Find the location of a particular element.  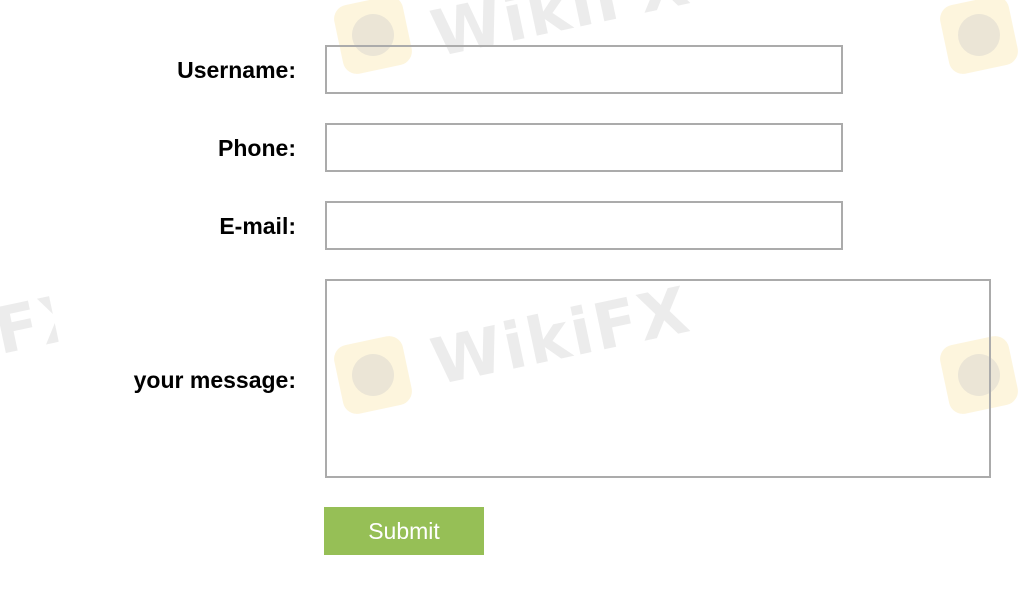

username-input is located at coordinates (584, 69).